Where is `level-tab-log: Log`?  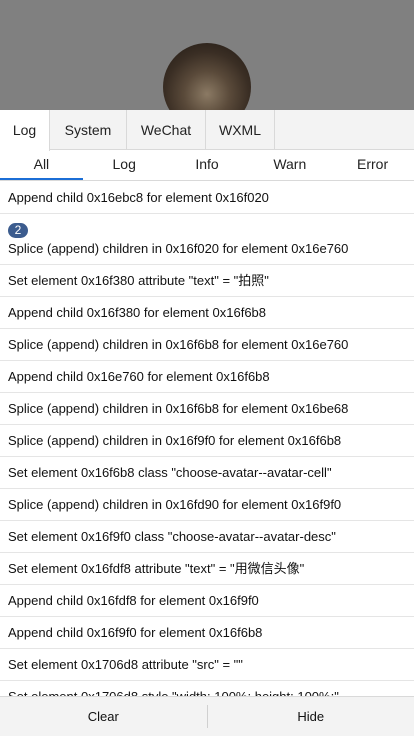
level-tab-log: Log is located at coordinates (124, 165).